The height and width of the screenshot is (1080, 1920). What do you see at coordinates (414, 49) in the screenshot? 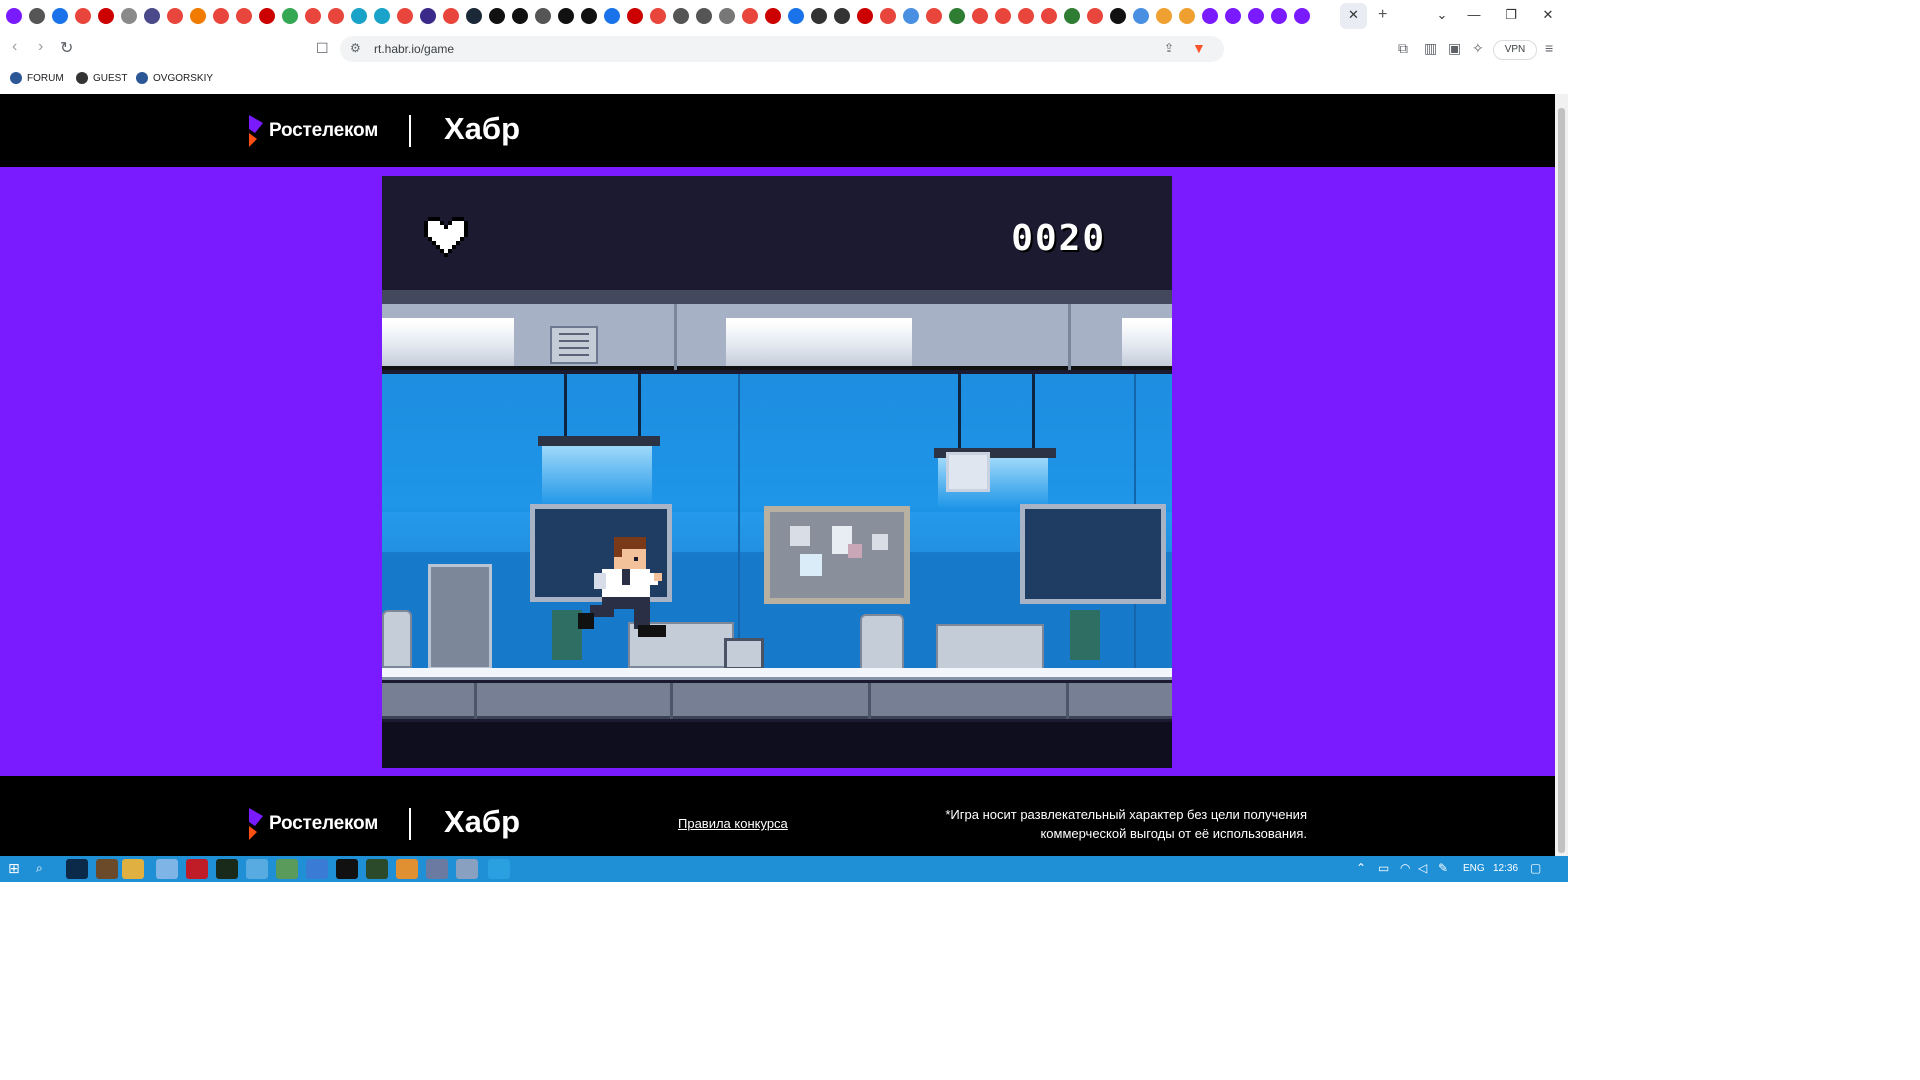
I see `url-text: rt.habr.io/game` at bounding box center [414, 49].